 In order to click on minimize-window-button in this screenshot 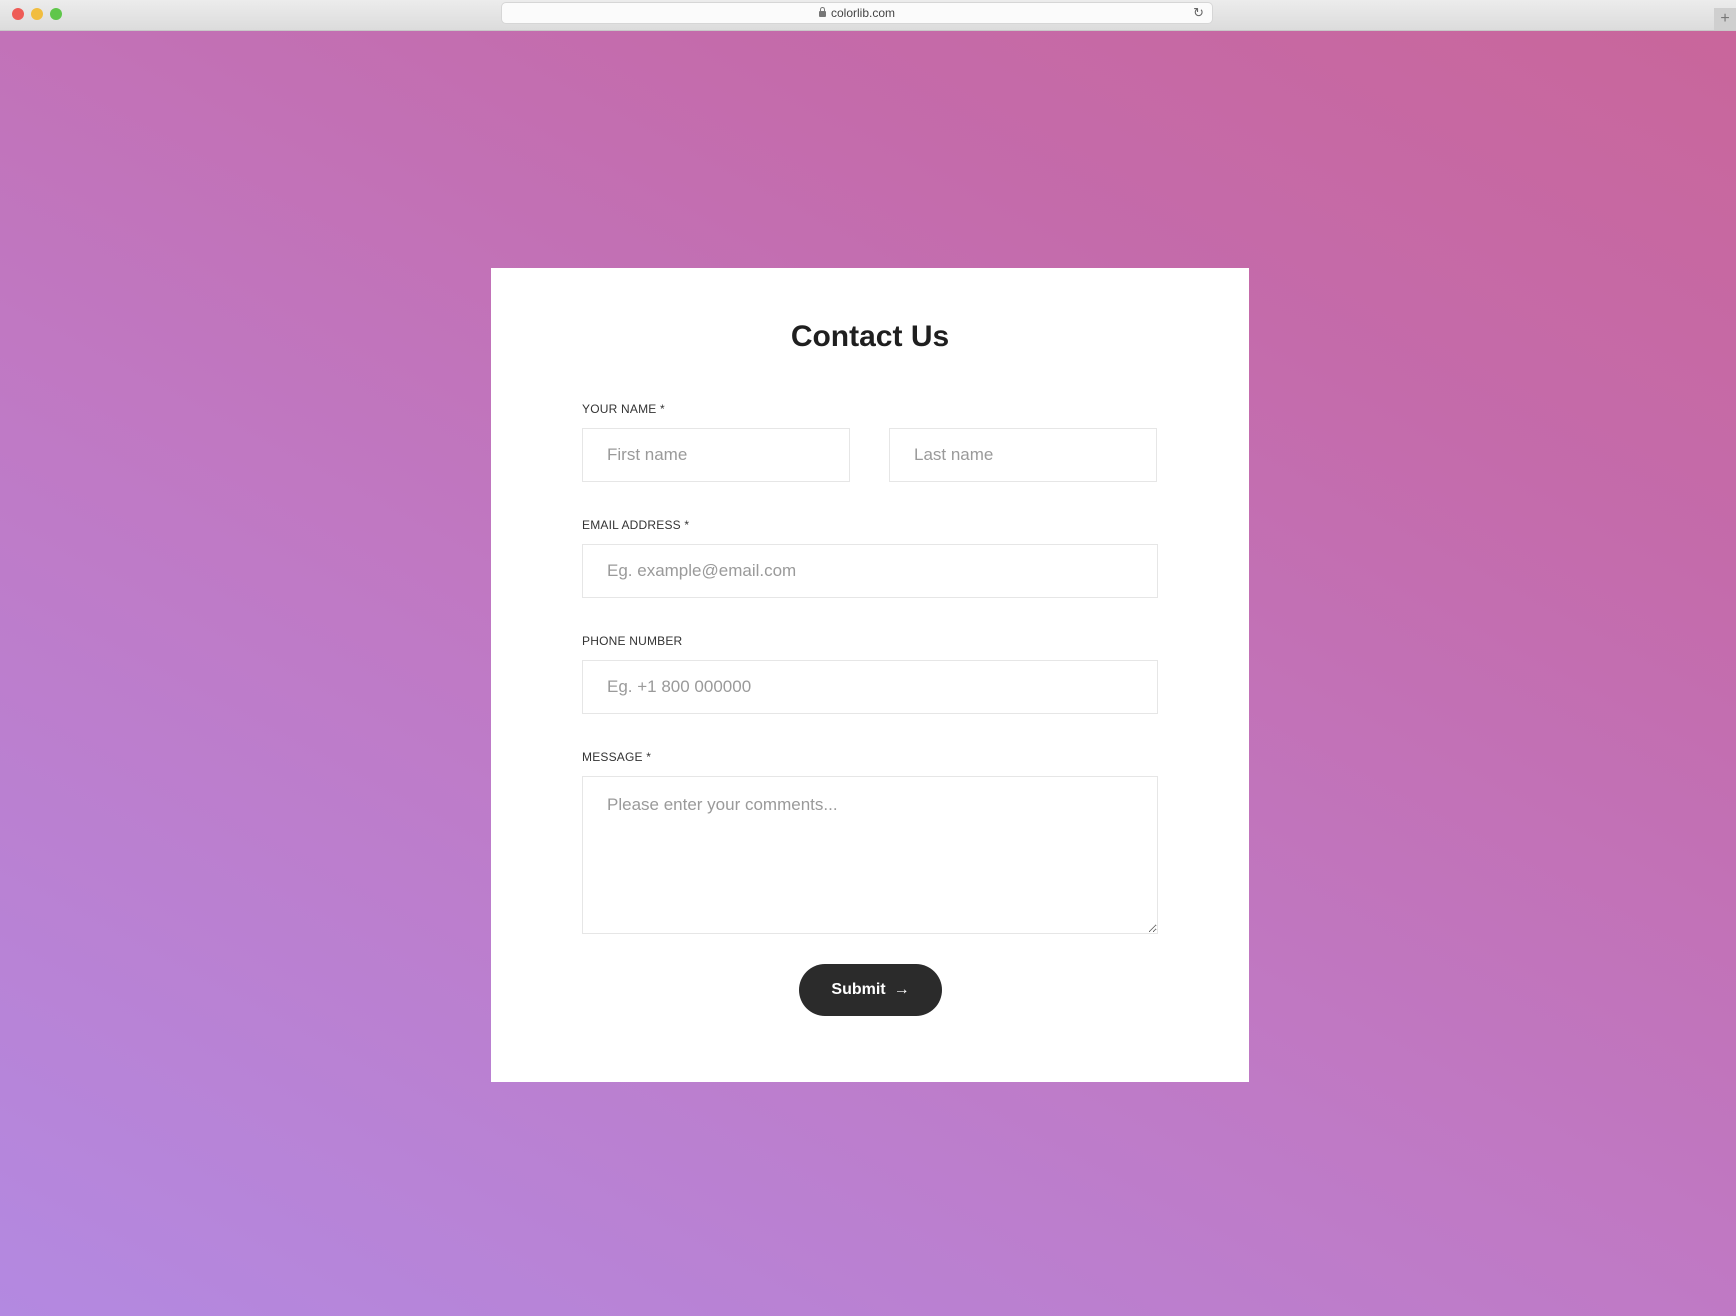, I will do `click(37, 14)`.